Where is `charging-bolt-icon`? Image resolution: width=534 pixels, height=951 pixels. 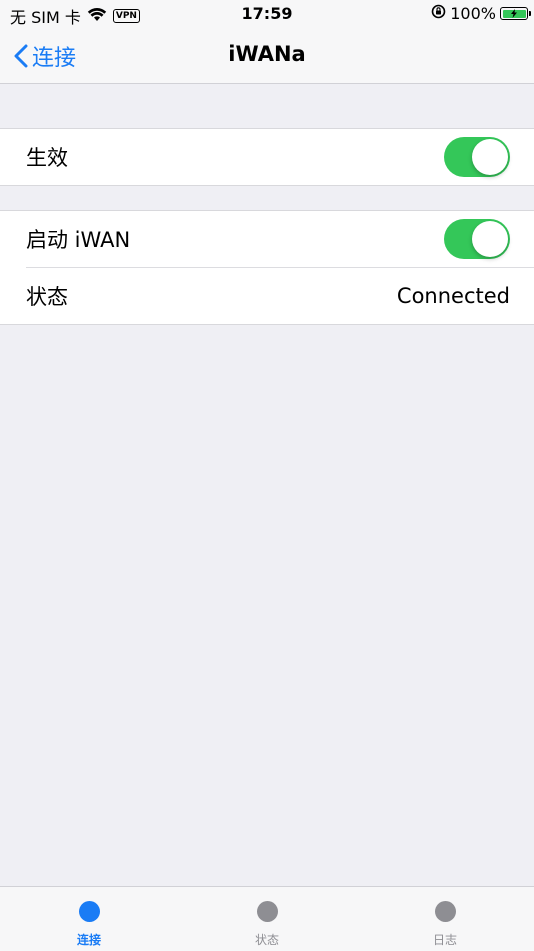 charging-bolt-icon is located at coordinates (514, 13).